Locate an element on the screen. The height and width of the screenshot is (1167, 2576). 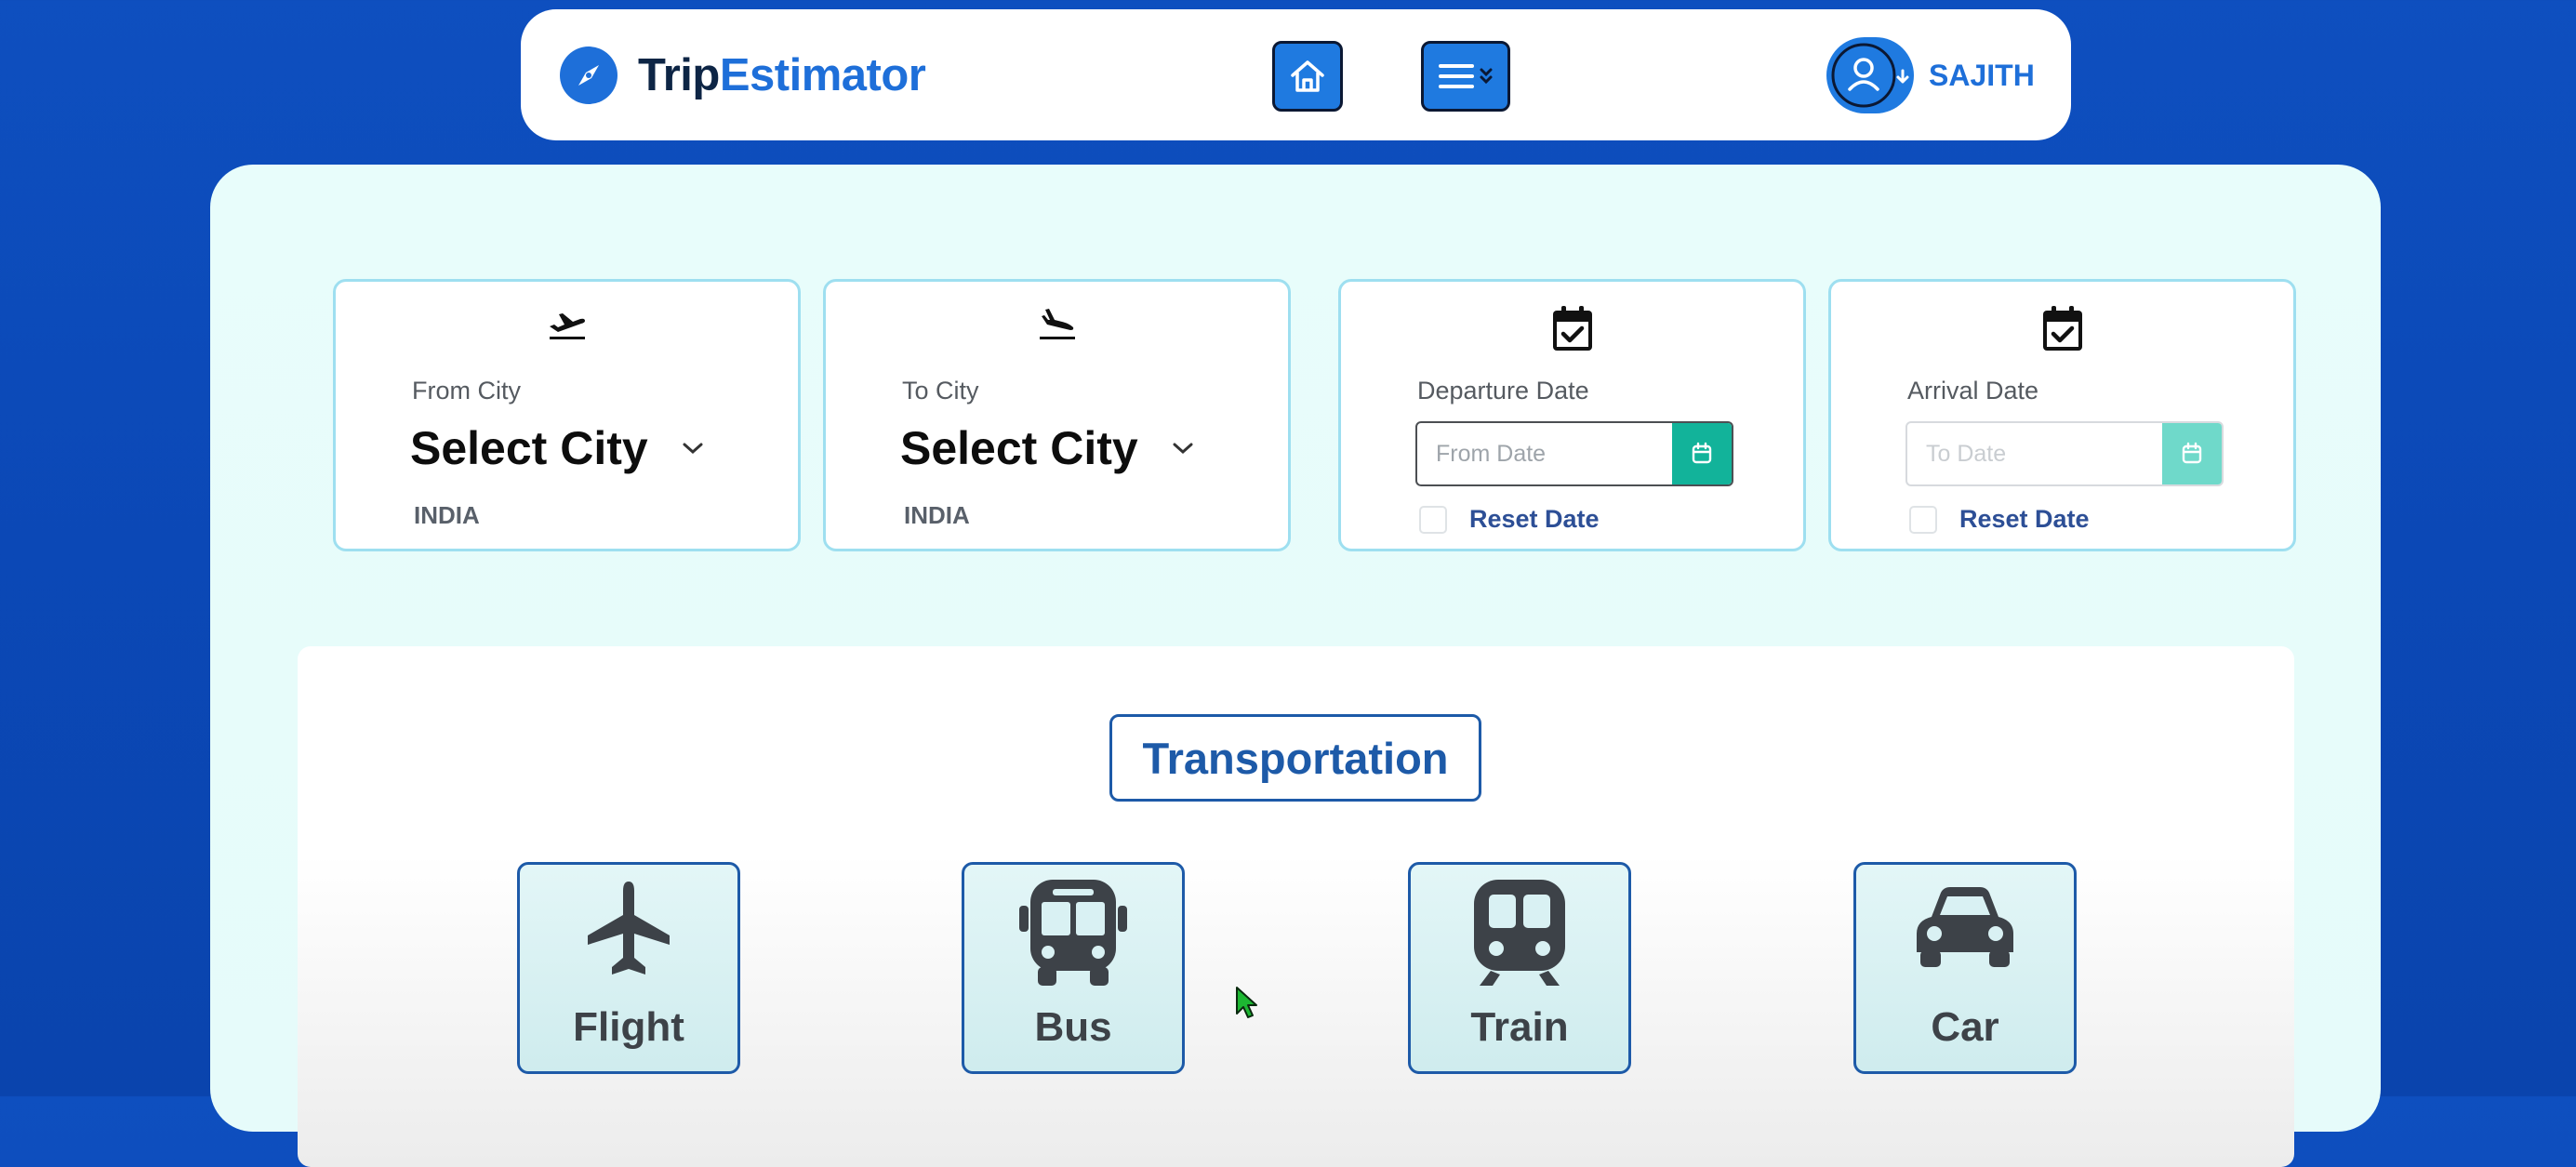
menu-button is located at coordinates (1465, 76).